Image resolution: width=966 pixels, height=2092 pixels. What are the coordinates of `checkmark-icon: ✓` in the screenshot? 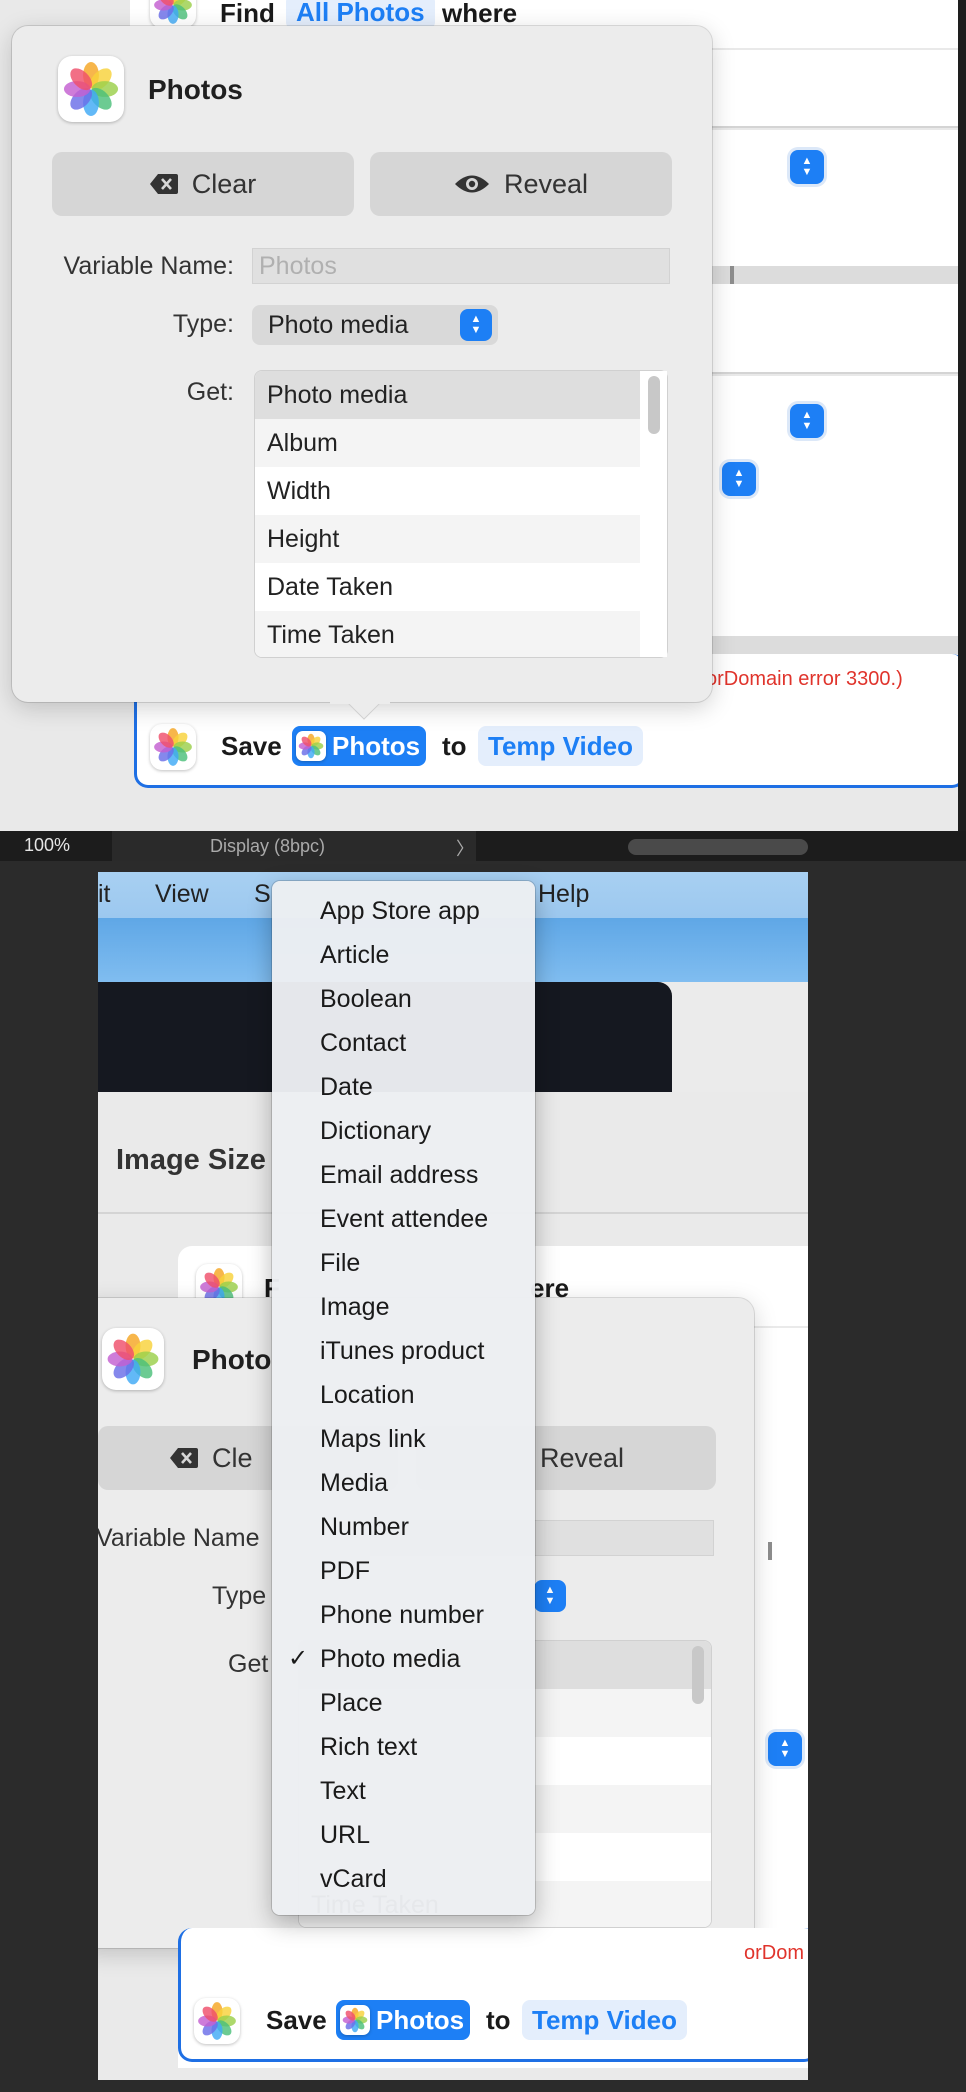 It's located at (298, 1658).